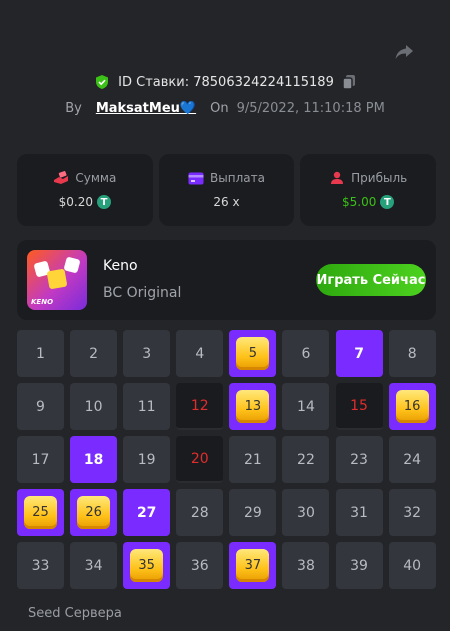  I want to click on stat-payout-label: Выплата, so click(237, 178).